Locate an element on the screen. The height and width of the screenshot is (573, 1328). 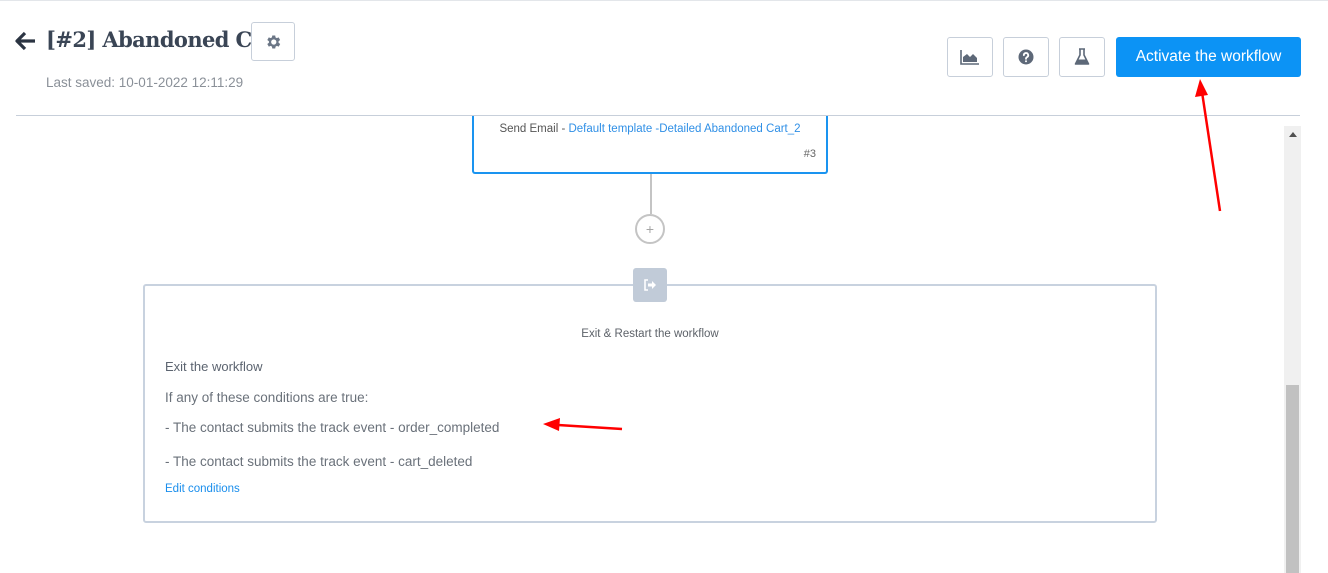
gear-icon is located at coordinates (274, 41).